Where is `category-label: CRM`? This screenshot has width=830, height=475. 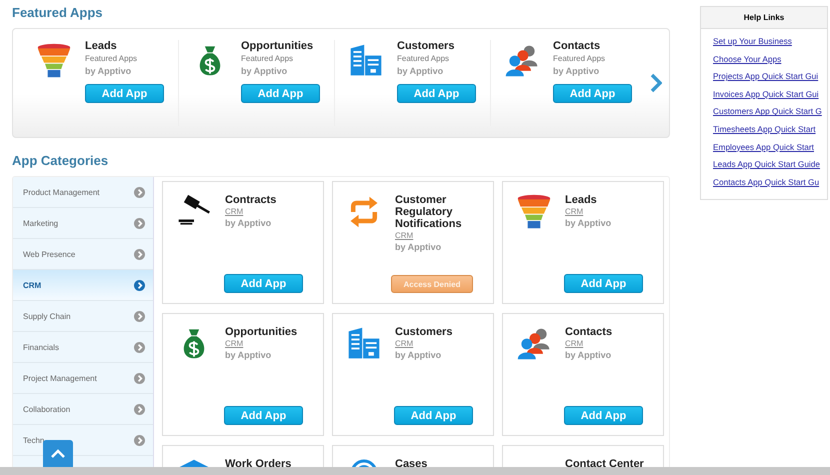 category-label: CRM is located at coordinates (32, 285).